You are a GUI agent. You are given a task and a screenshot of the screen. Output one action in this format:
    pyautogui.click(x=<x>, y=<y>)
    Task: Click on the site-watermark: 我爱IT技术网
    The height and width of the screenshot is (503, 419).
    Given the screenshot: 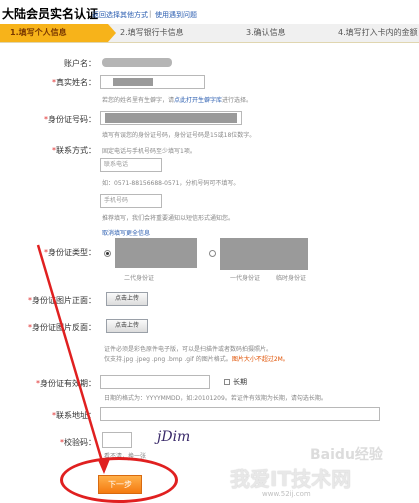 What is the action you would take?
    pyautogui.click(x=291, y=479)
    